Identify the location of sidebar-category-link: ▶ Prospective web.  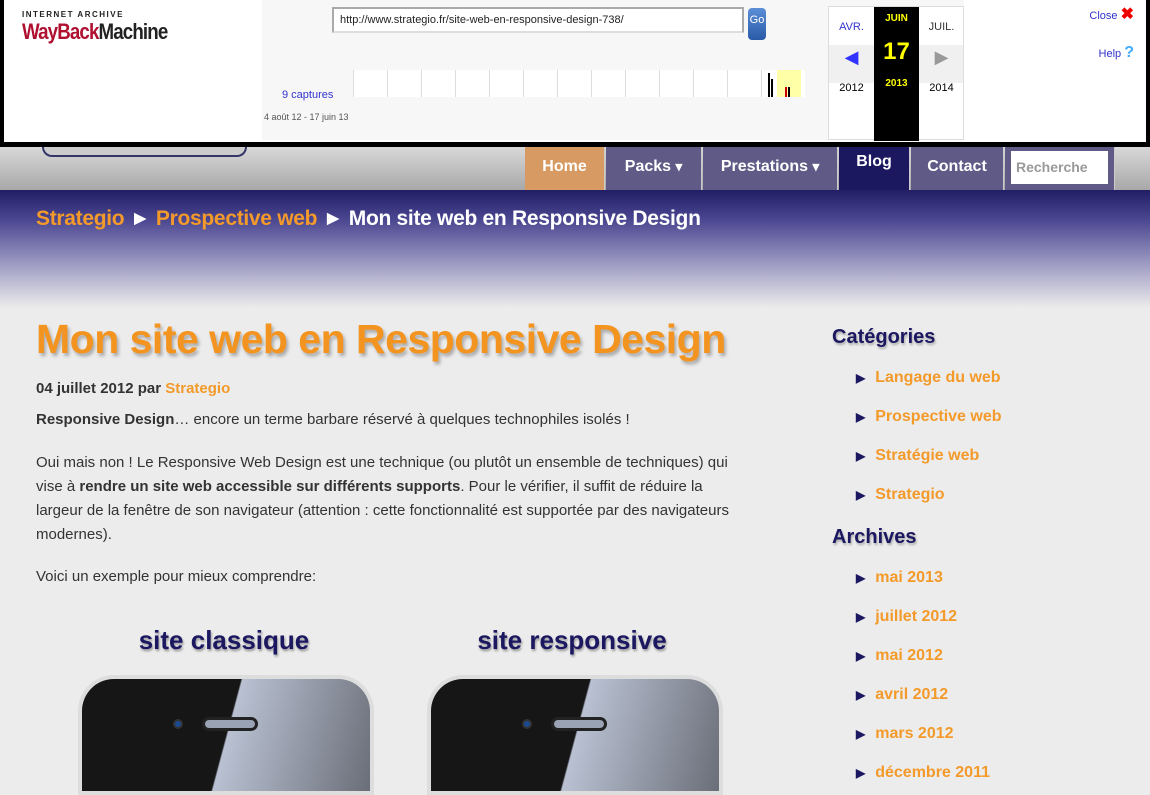
(929, 417).